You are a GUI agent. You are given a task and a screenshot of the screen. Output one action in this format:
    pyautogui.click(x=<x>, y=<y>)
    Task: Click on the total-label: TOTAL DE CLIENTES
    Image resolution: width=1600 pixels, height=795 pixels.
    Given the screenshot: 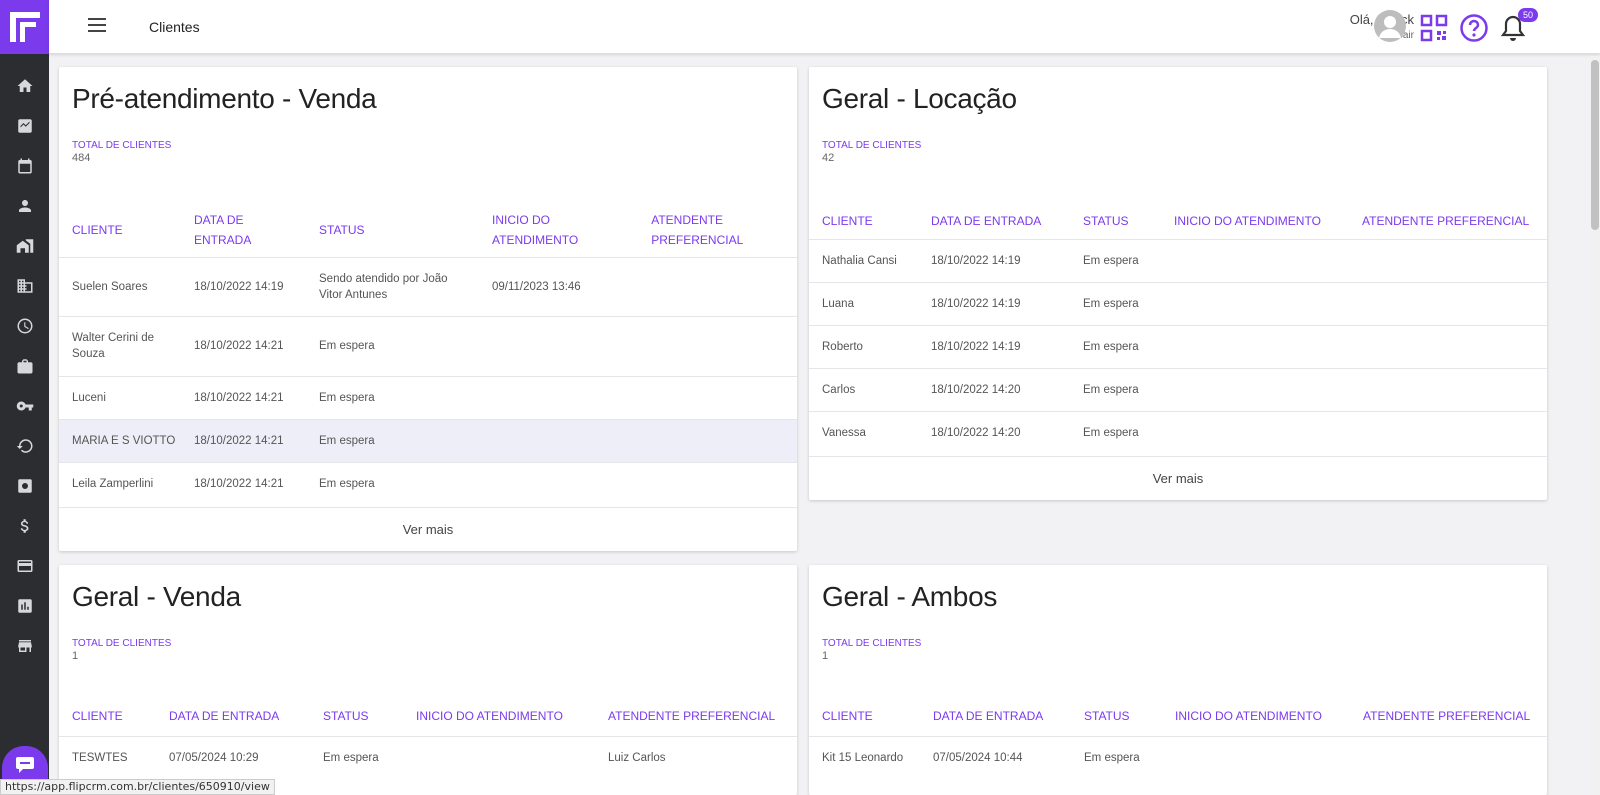 What is the action you would take?
    pyautogui.click(x=872, y=643)
    